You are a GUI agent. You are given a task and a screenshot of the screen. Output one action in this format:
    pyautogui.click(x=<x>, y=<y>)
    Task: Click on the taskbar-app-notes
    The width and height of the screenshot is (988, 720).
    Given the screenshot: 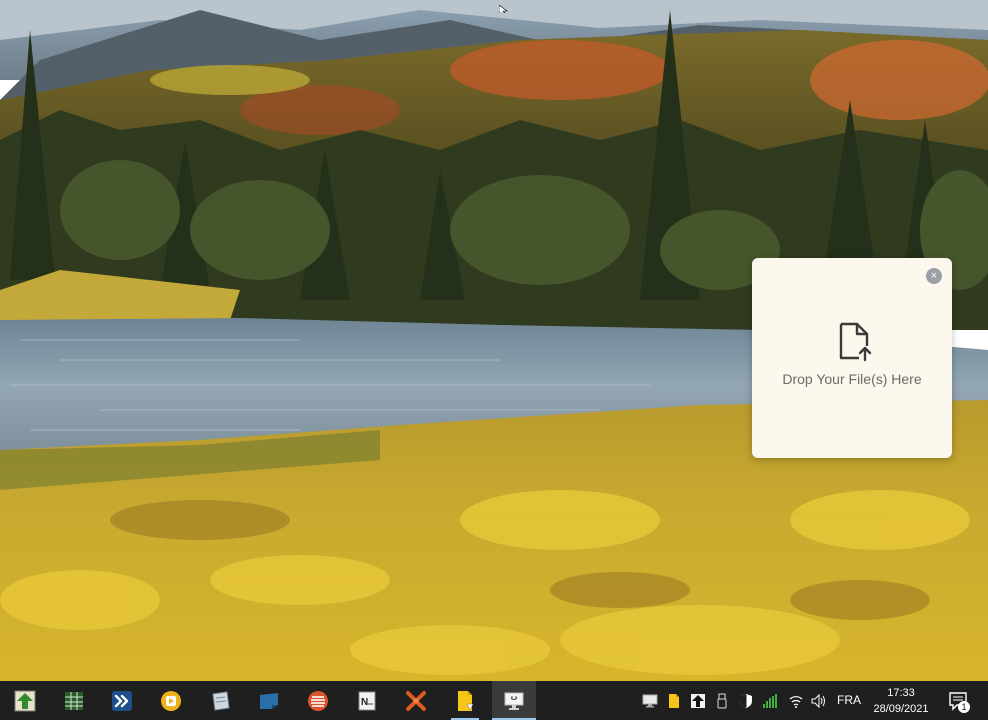 What is the action you would take?
    pyautogui.click(x=269, y=700)
    